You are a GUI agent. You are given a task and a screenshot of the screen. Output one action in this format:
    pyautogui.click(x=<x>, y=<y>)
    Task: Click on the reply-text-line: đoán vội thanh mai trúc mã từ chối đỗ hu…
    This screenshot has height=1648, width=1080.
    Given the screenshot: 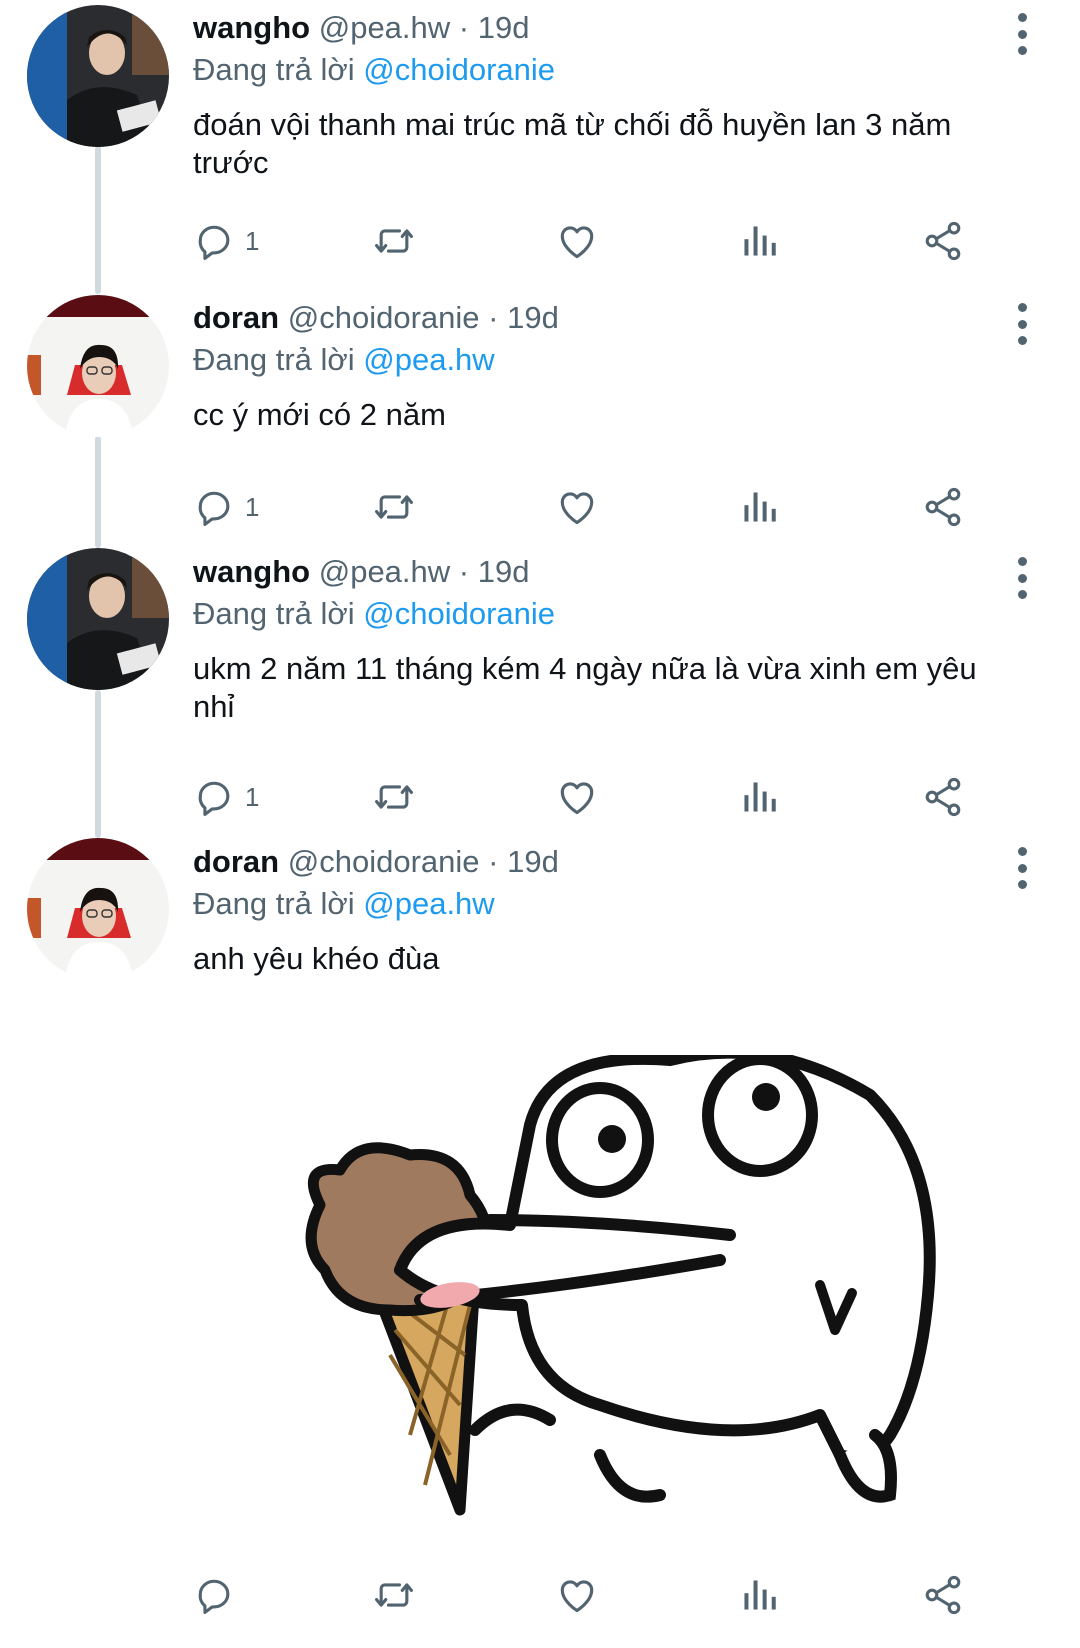 What is the action you would take?
    pyautogui.click(x=572, y=124)
    